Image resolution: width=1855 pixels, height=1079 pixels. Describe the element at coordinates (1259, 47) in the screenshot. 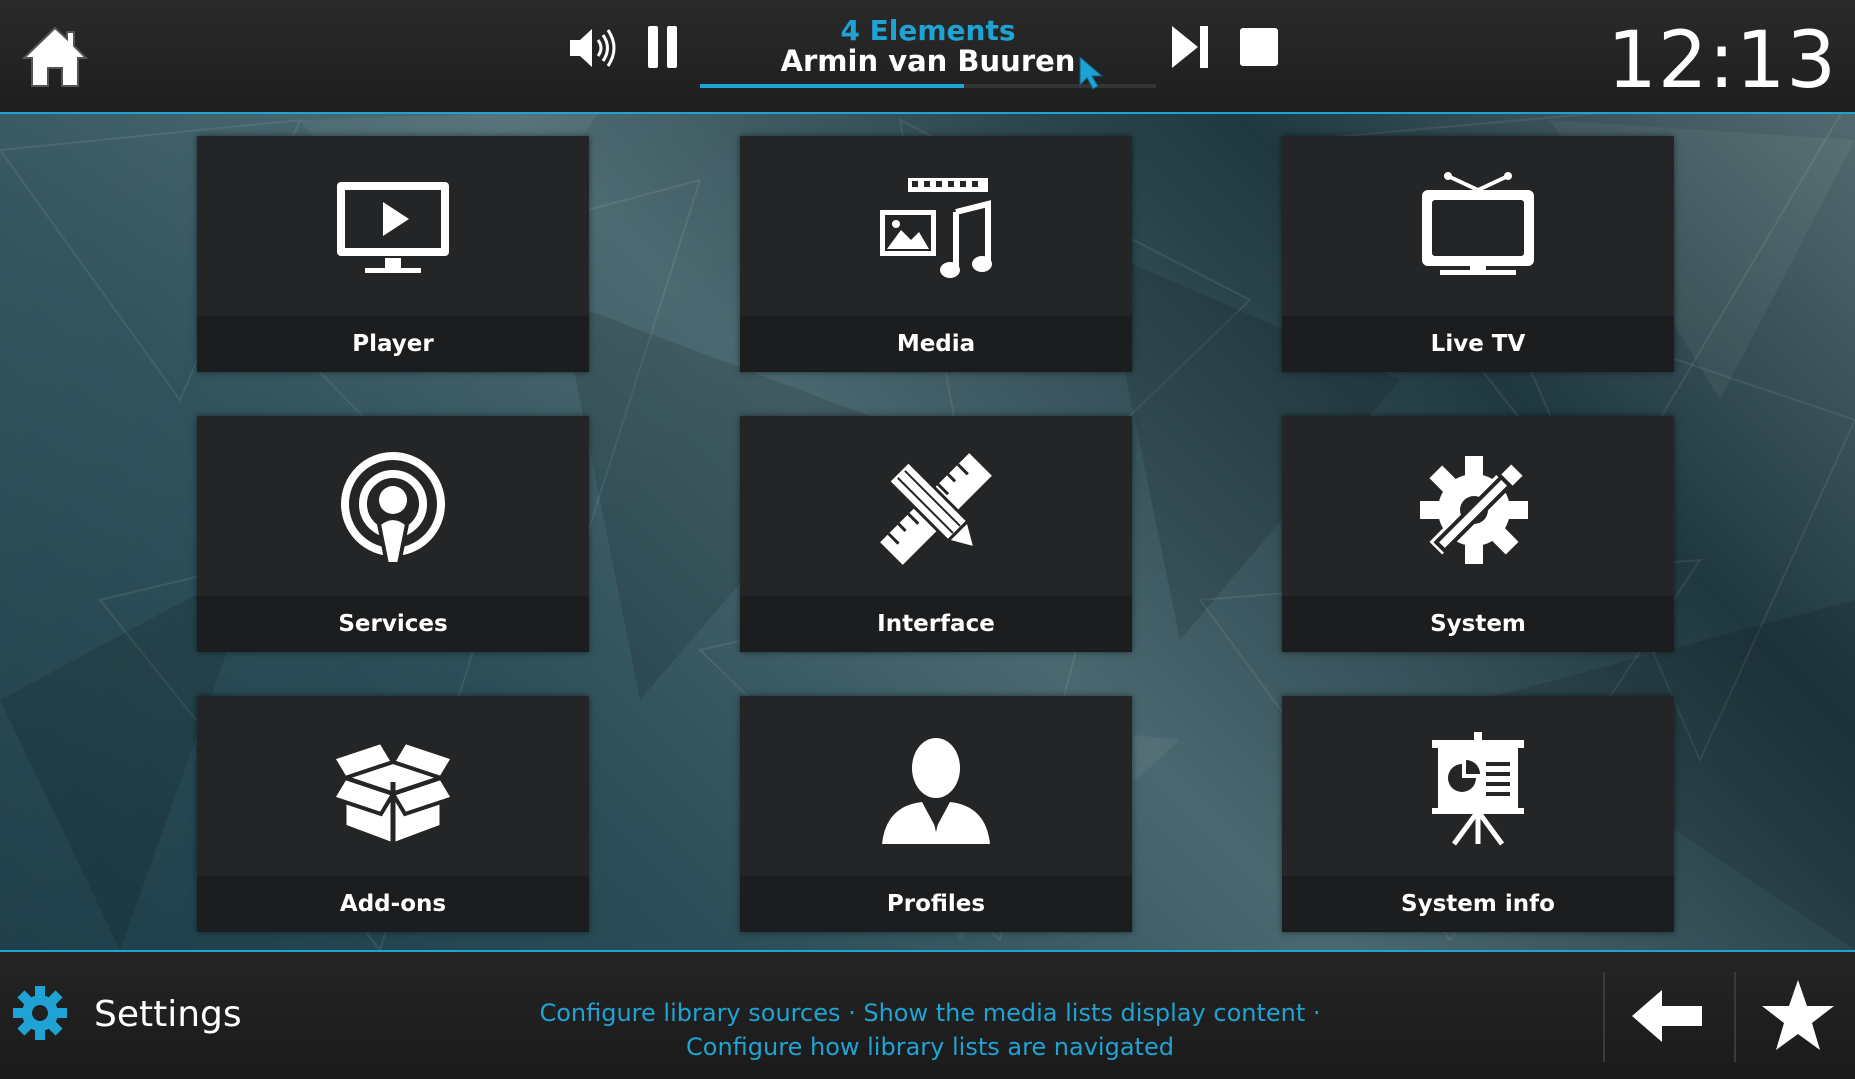

I see `stop-button` at that location.